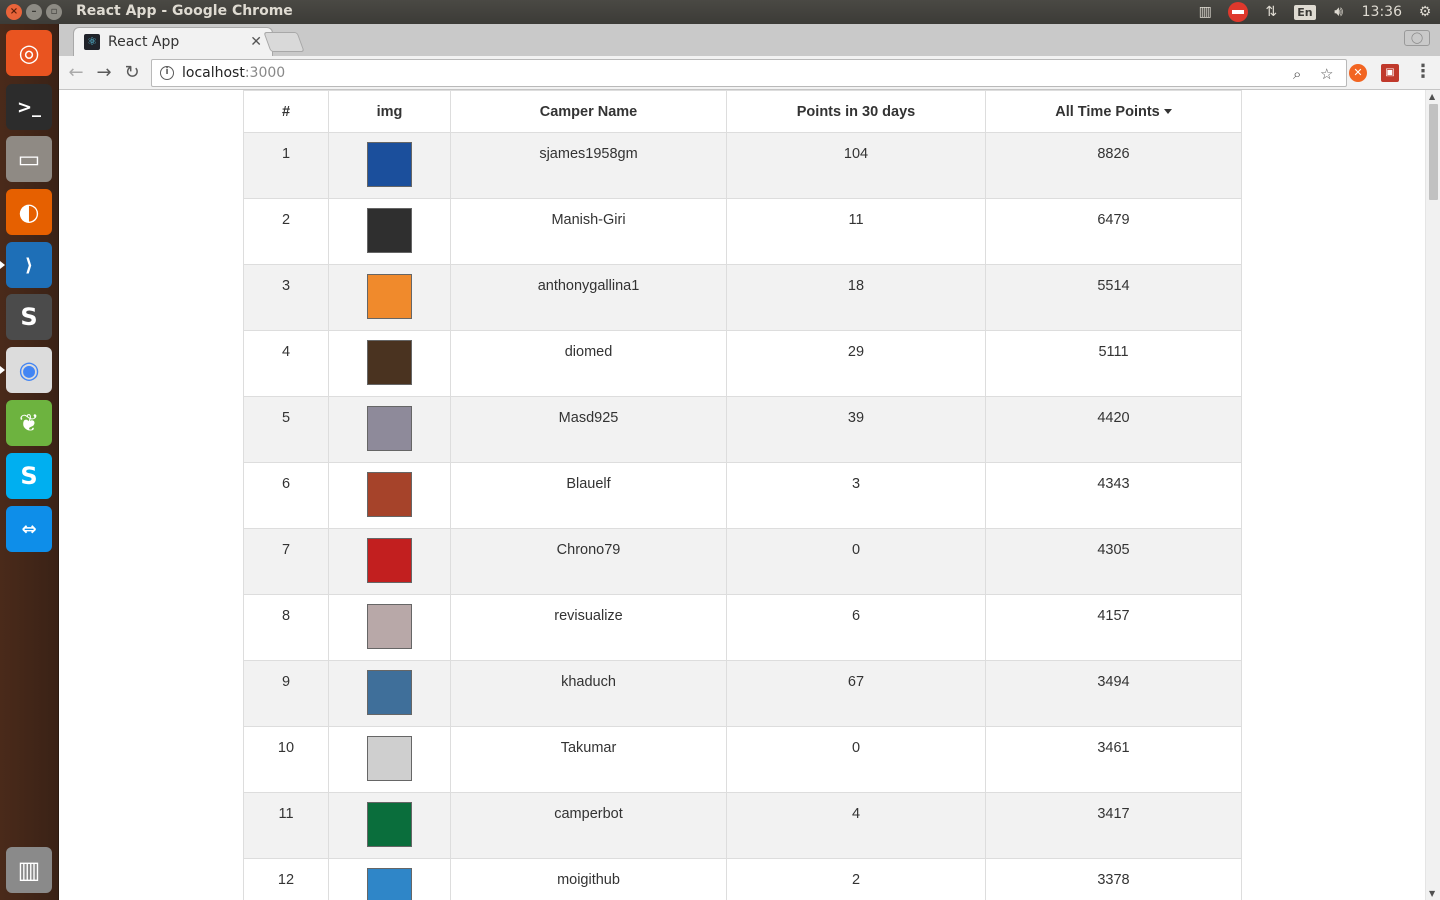 The width and height of the screenshot is (1440, 900). What do you see at coordinates (29, 476) in the screenshot?
I see `skype-icon: S` at bounding box center [29, 476].